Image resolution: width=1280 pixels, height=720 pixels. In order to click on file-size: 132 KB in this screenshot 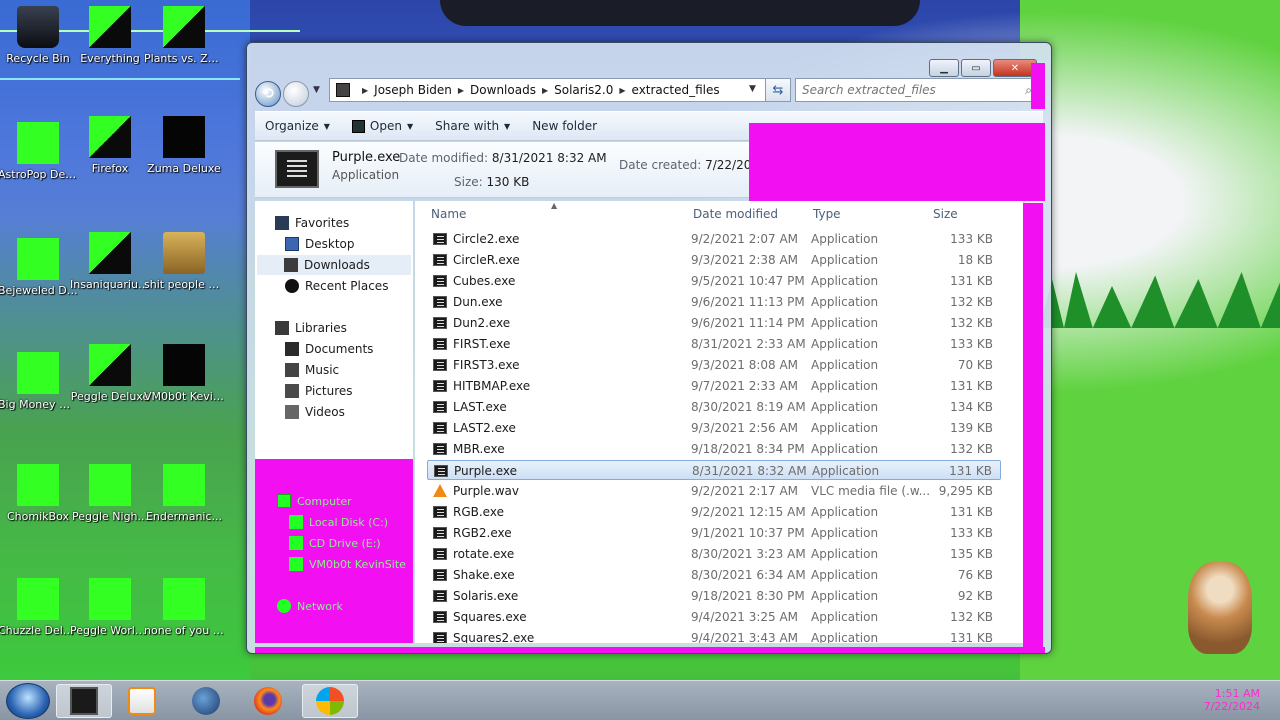, I will do `click(971, 449)`.